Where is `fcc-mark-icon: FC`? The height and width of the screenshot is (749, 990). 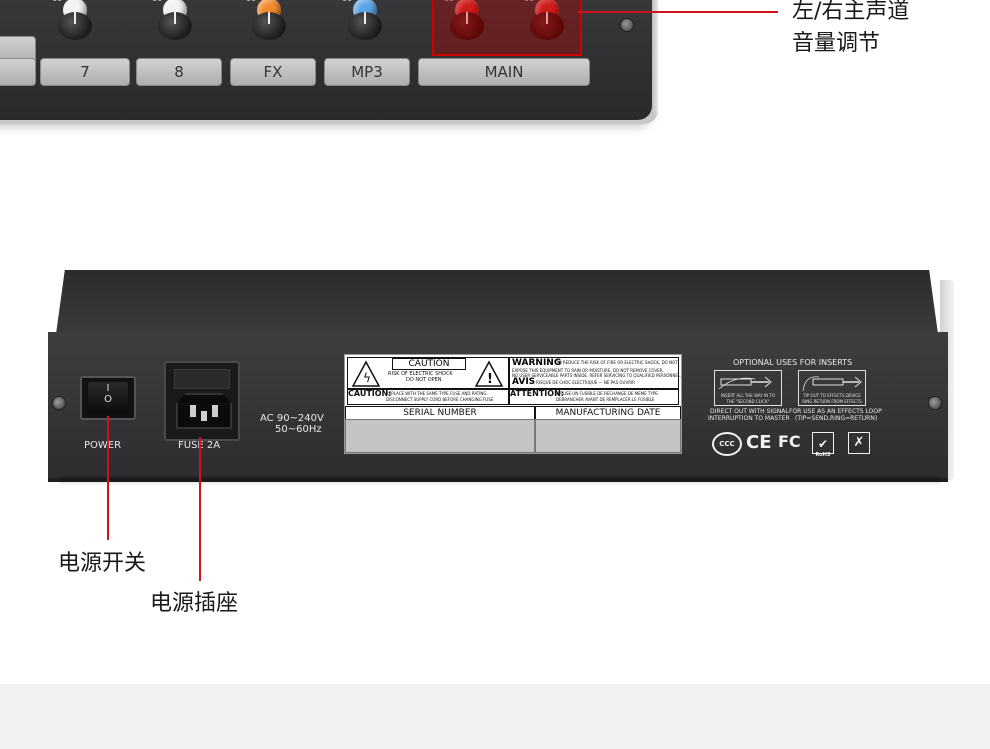
fcc-mark-icon: FC is located at coordinates (789, 441).